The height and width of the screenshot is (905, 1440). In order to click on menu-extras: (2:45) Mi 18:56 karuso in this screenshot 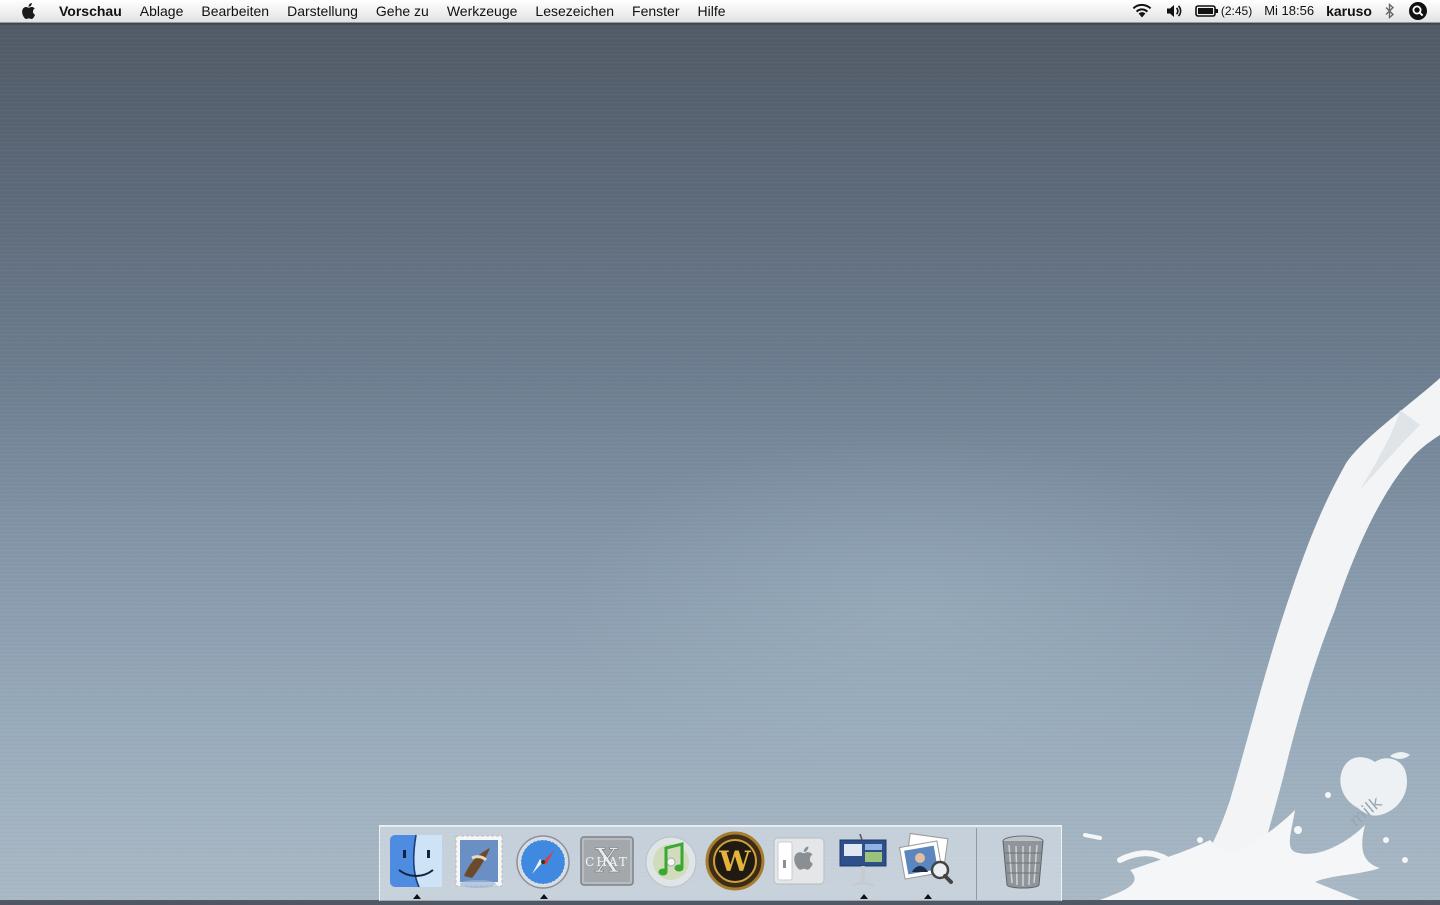, I will do `click(1282, 11)`.